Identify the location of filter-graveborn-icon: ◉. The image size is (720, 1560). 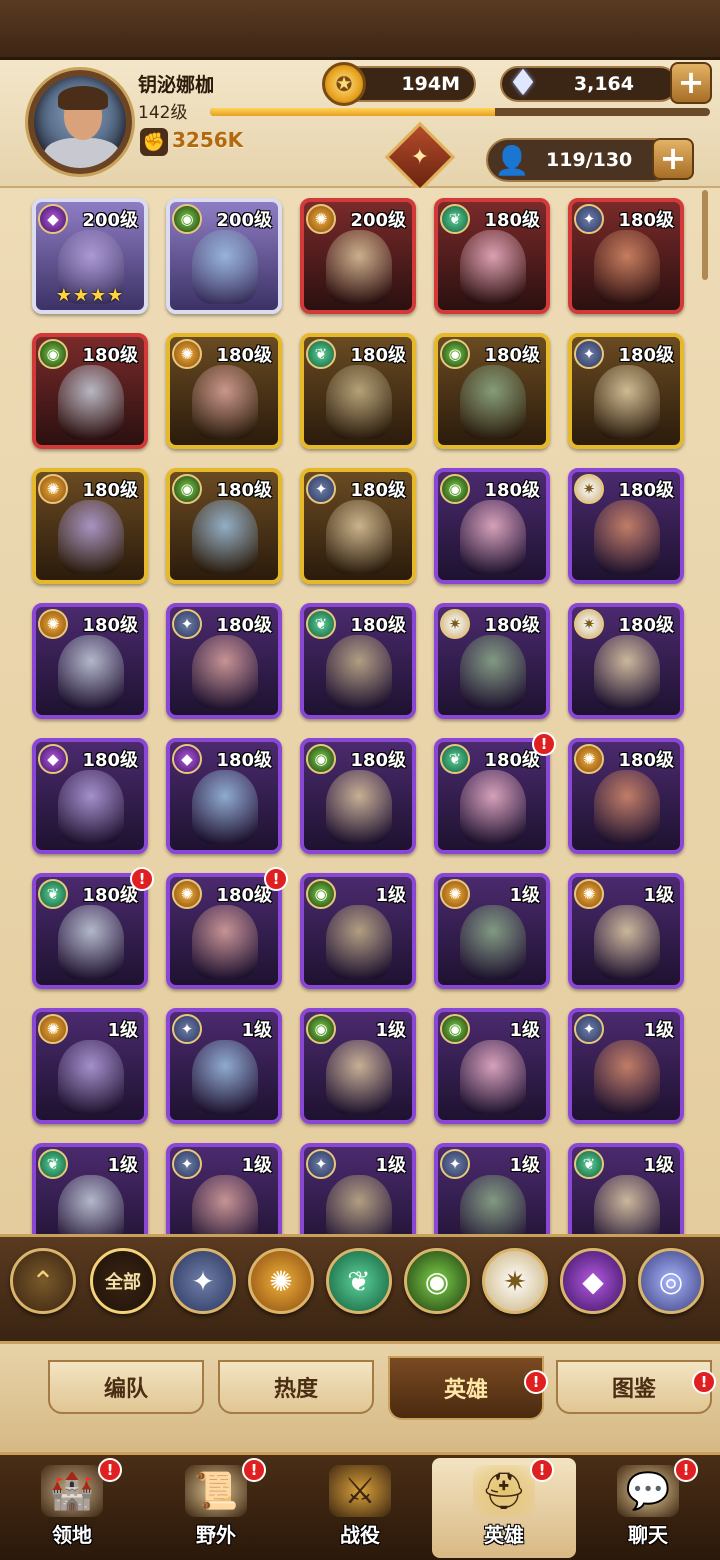
(437, 1281).